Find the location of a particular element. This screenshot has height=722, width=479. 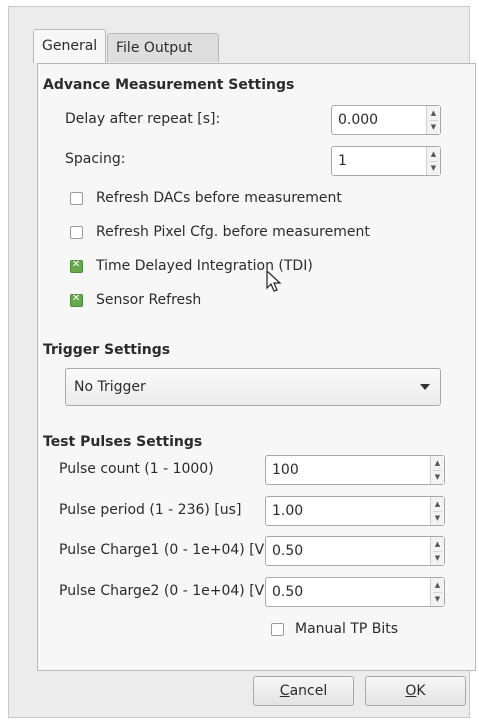

spacing-spinbox: 1 ▲ ▼ is located at coordinates (386, 161).